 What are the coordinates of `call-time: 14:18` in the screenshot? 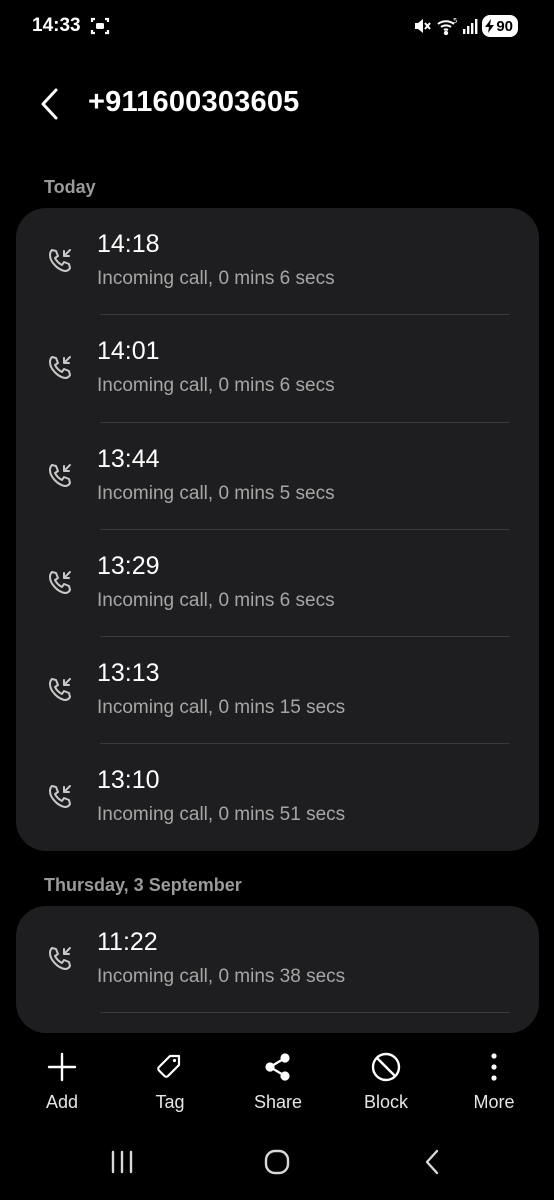 It's located at (128, 244).